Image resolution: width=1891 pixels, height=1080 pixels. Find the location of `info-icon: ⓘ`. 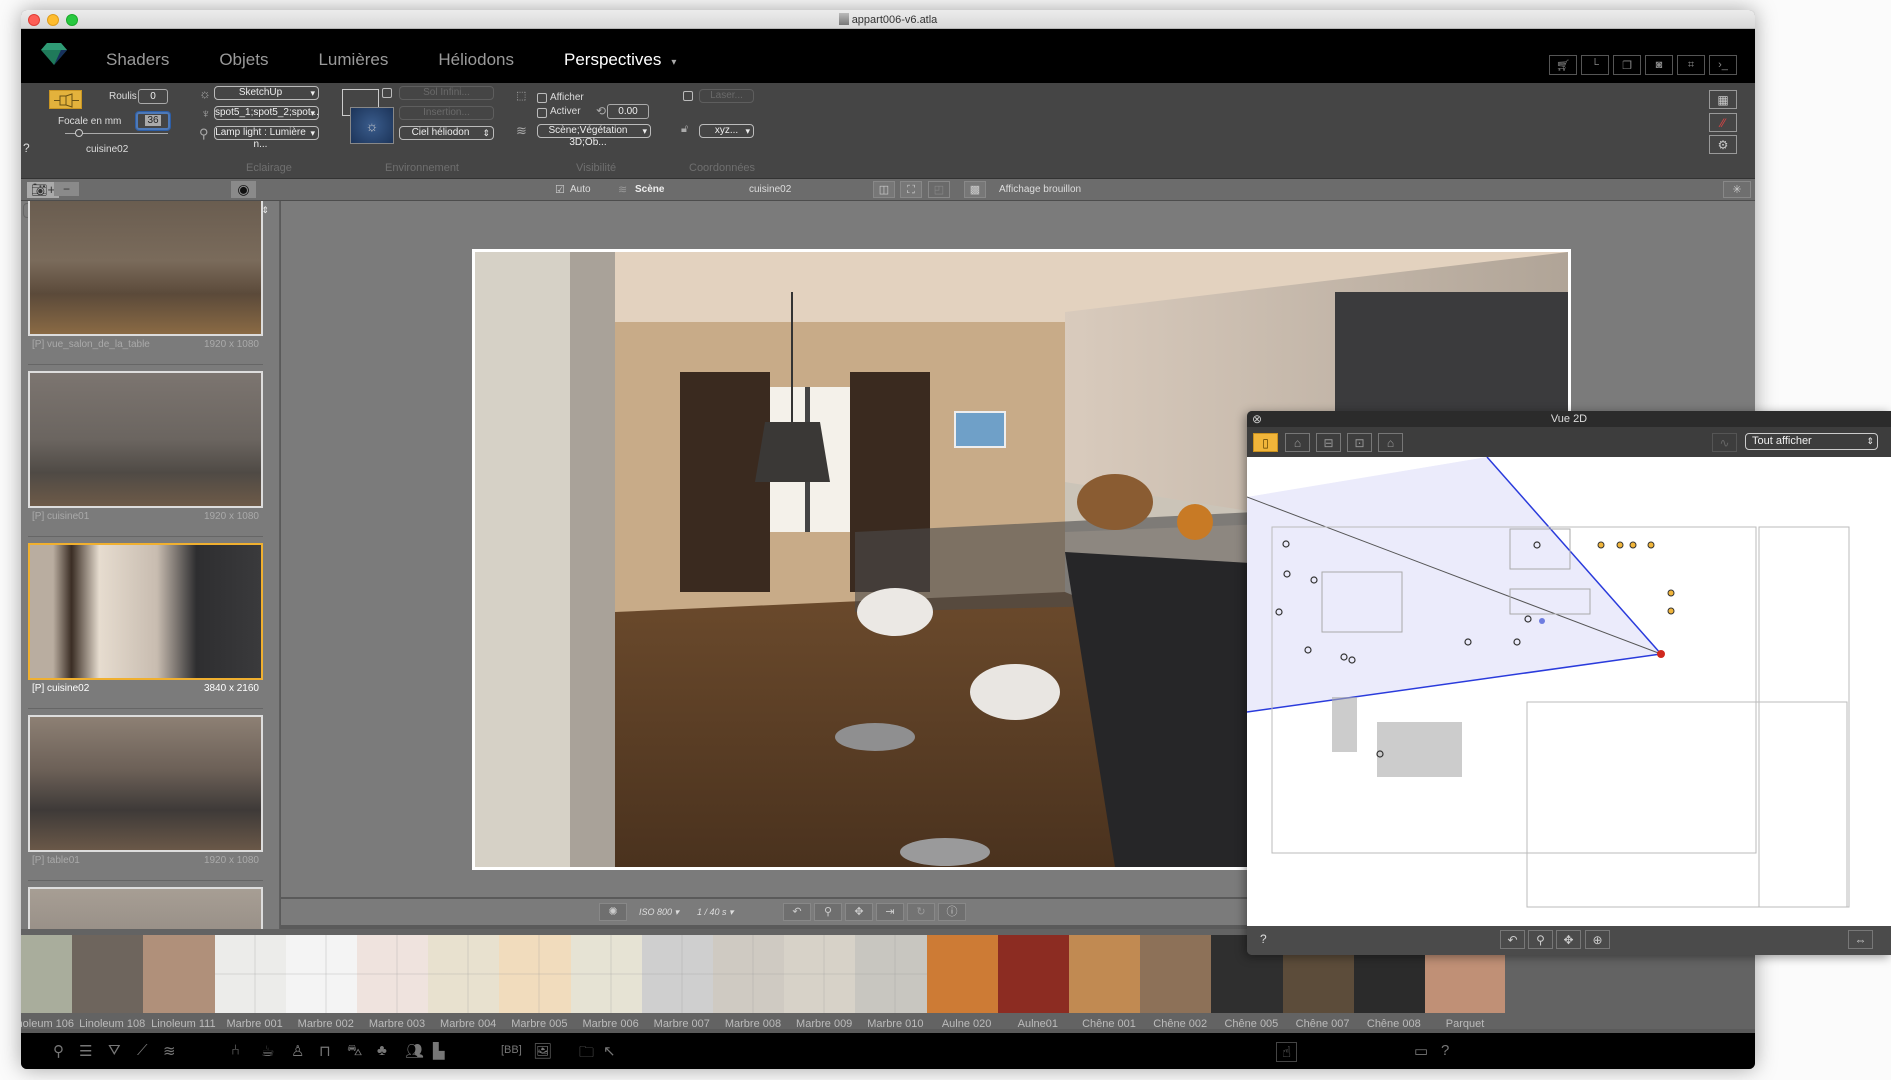

info-icon: ⓘ is located at coordinates (952, 912).